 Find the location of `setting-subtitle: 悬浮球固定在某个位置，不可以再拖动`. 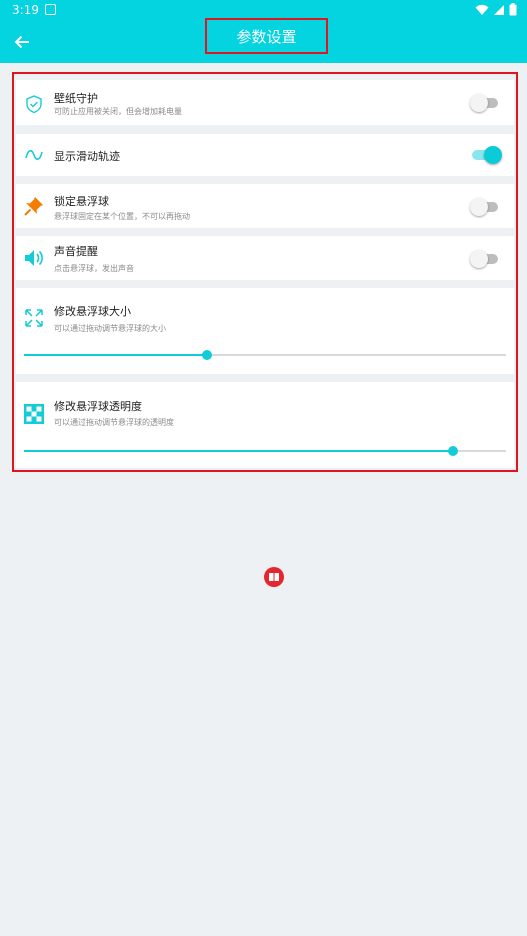

setting-subtitle: 悬浮球固定在某个位置，不可以再拖动 is located at coordinates (122, 216).